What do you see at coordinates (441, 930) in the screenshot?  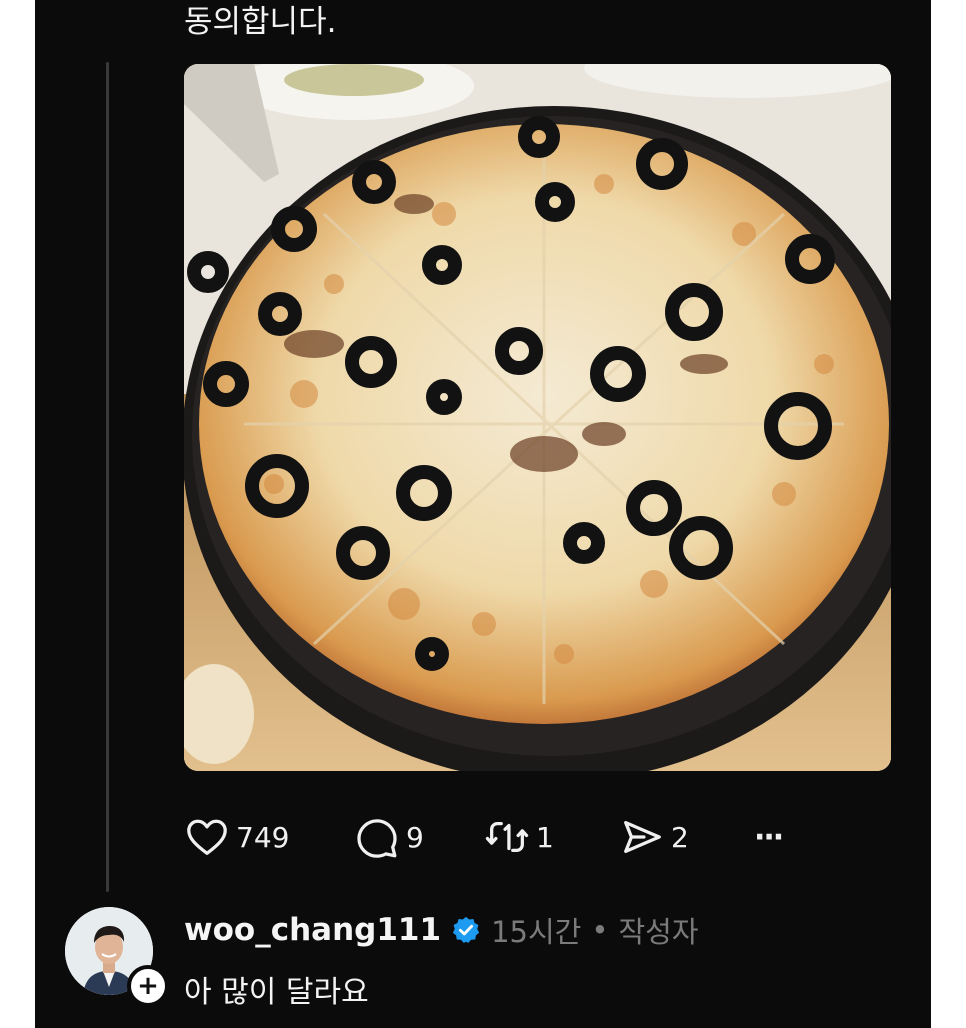 I see `reply-header: woo_chang111 15시간 • 작성자` at bounding box center [441, 930].